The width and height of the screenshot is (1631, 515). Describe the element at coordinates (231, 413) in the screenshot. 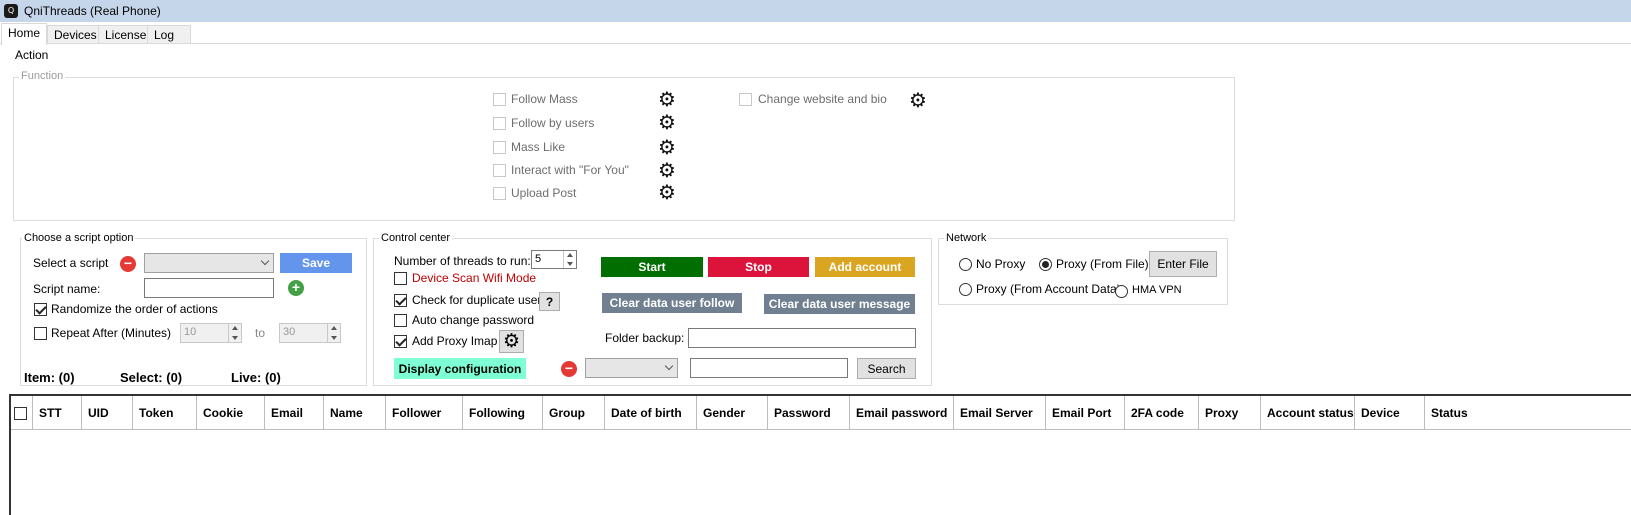

I see `column-cookie: Cookie` at that location.